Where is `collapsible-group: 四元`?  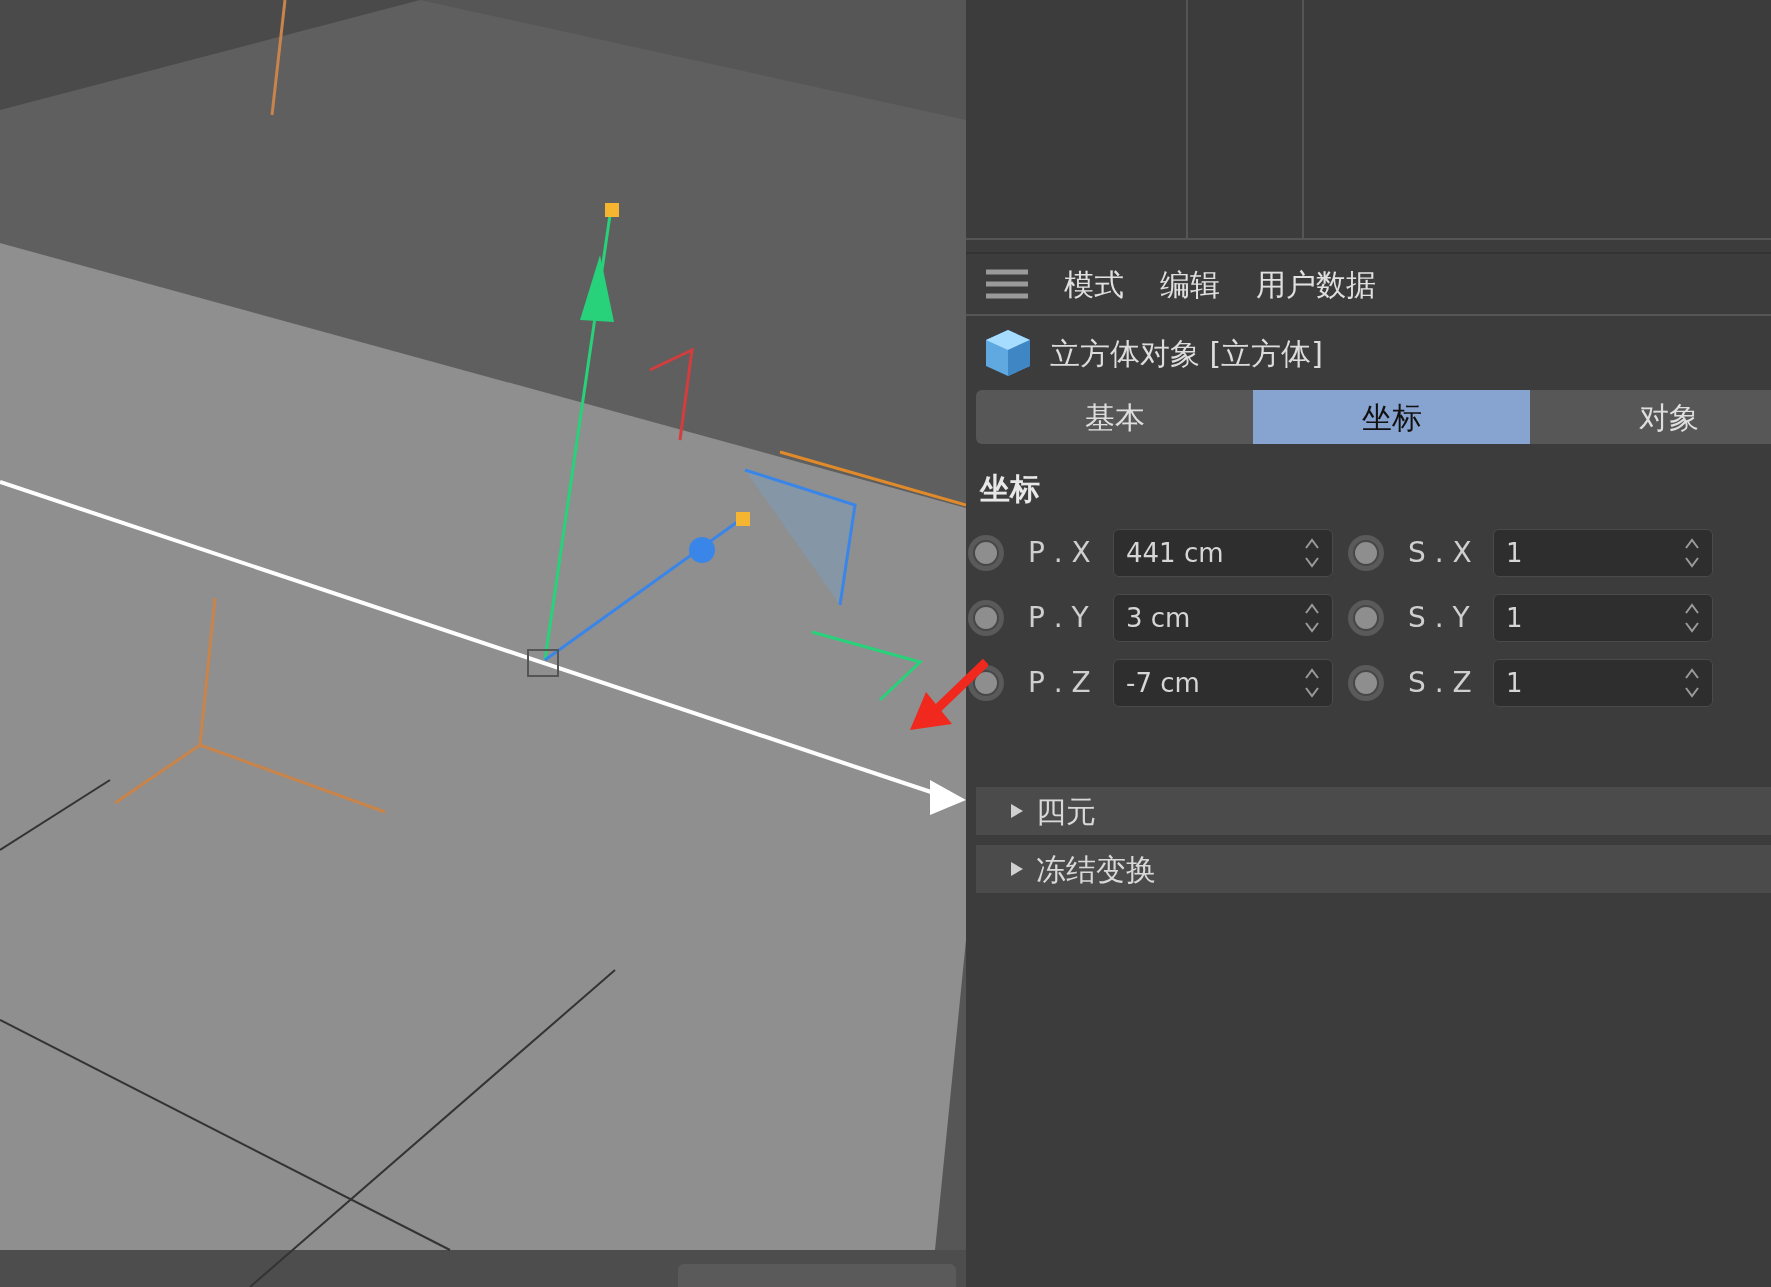 collapsible-group: 四元 is located at coordinates (1373, 811).